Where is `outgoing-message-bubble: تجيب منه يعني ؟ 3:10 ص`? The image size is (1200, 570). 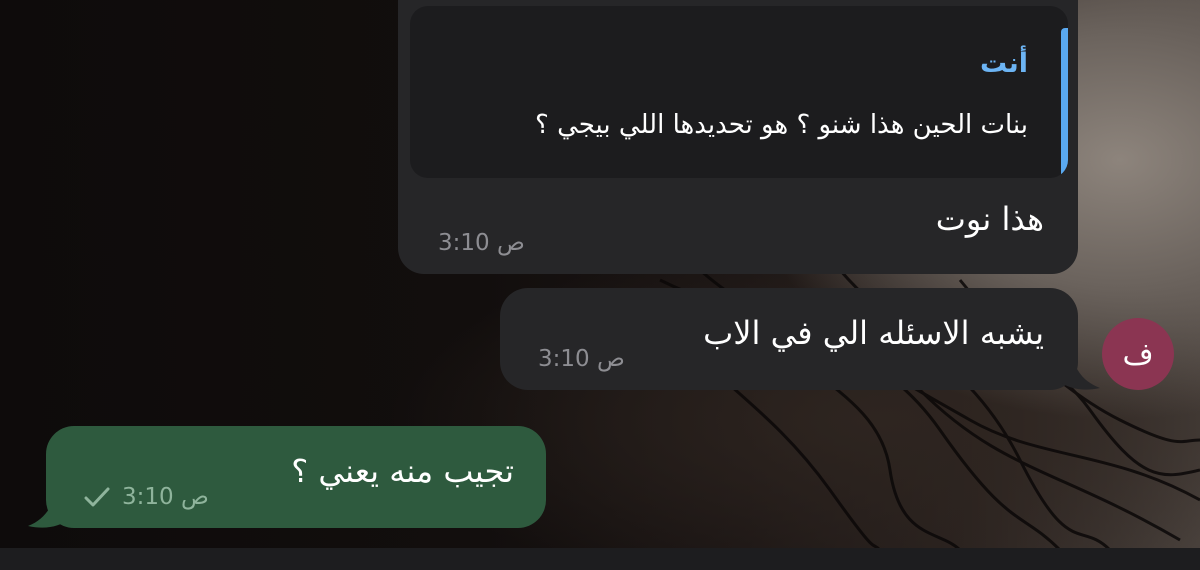 outgoing-message-bubble: تجيب منه يعني ؟ 3:10 ص is located at coordinates (296, 477).